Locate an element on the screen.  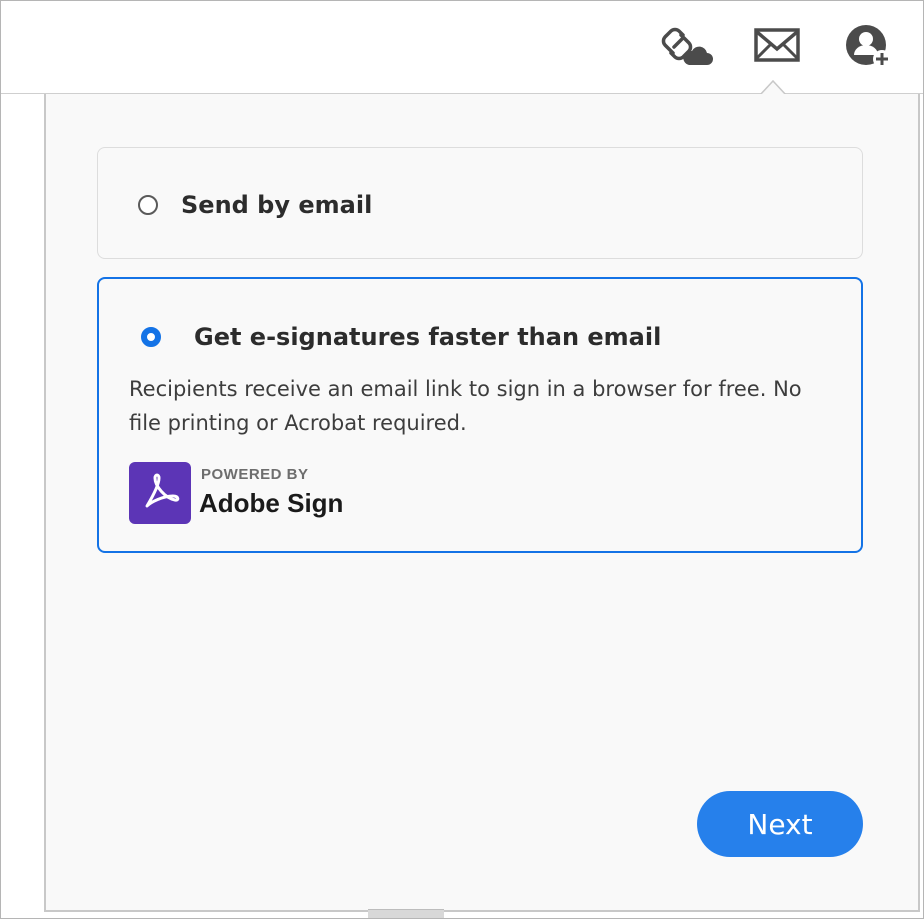
email-icon is located at coordinates (778, 48).